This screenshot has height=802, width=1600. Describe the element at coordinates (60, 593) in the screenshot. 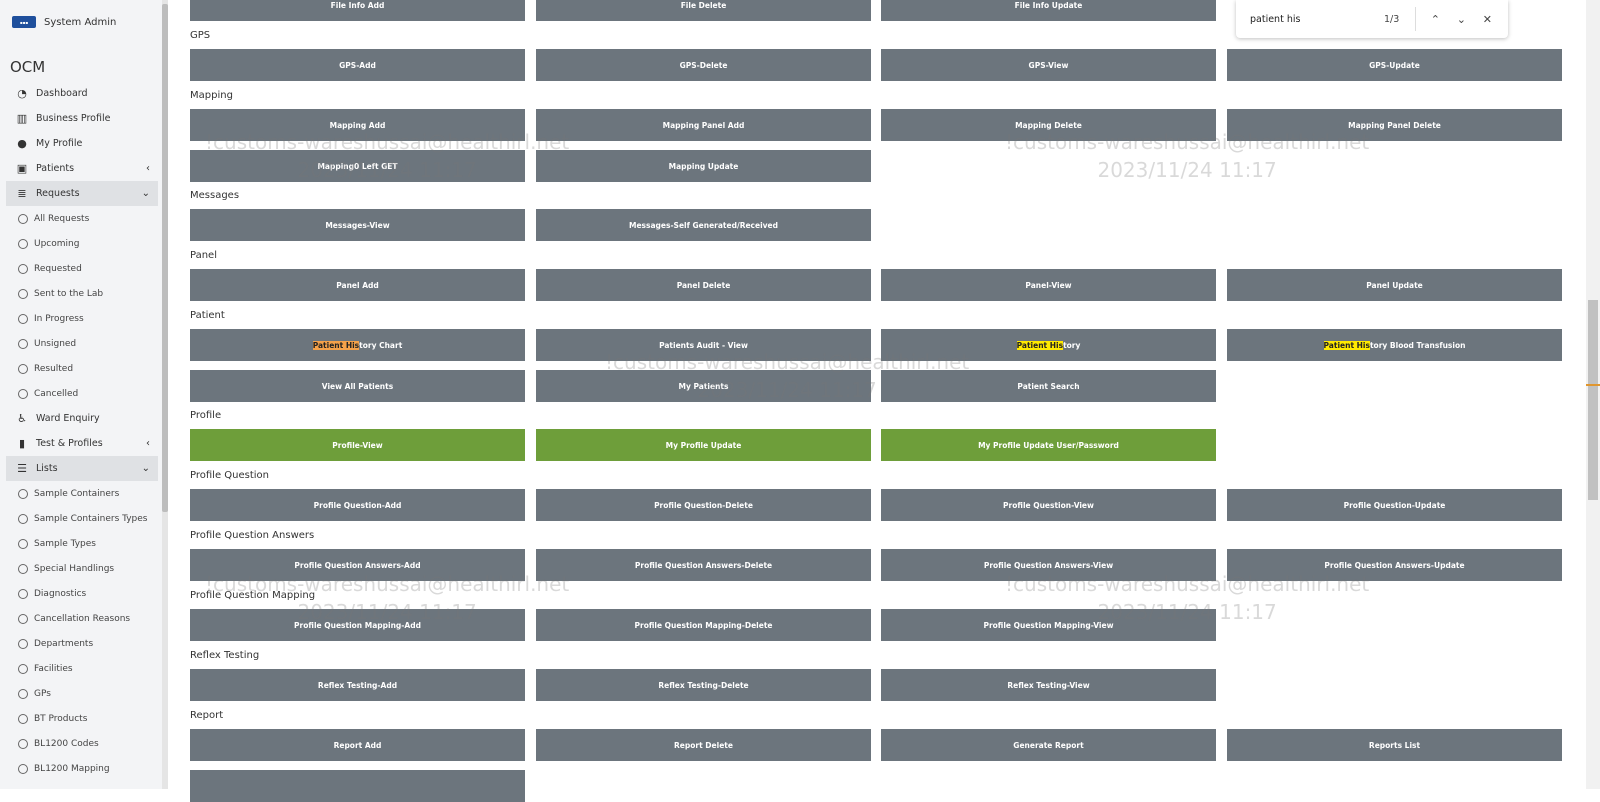

I see `sidebar-item-label: Diagnostics` at that location.